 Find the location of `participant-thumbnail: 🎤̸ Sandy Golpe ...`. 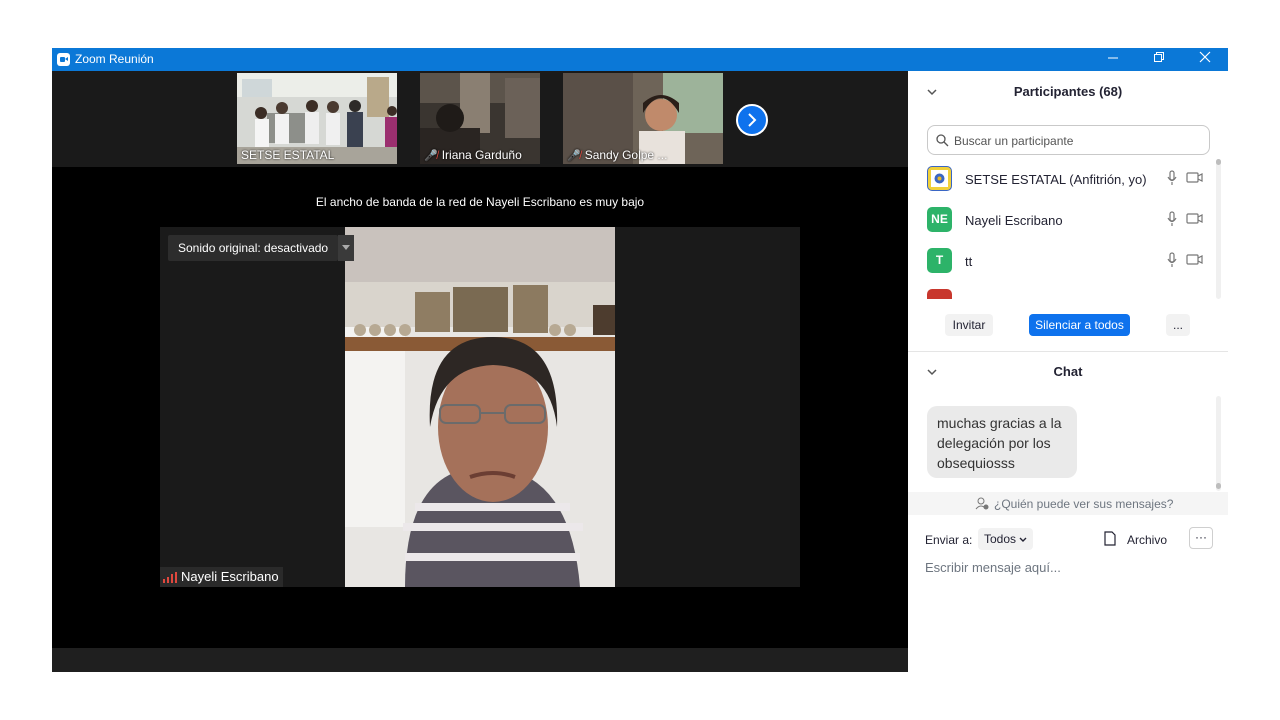

participant-thumbnail: 🎤̸ Sandy Golpe ... is located at coordinates (643, 118).